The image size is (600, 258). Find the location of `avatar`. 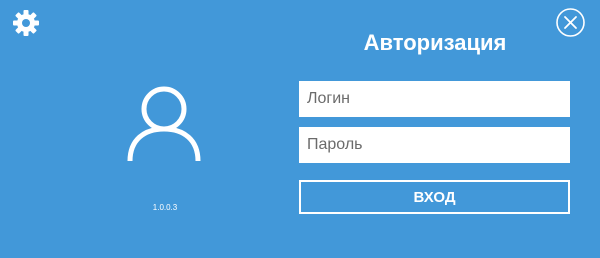

avatar is located at coordinates (164, 124).